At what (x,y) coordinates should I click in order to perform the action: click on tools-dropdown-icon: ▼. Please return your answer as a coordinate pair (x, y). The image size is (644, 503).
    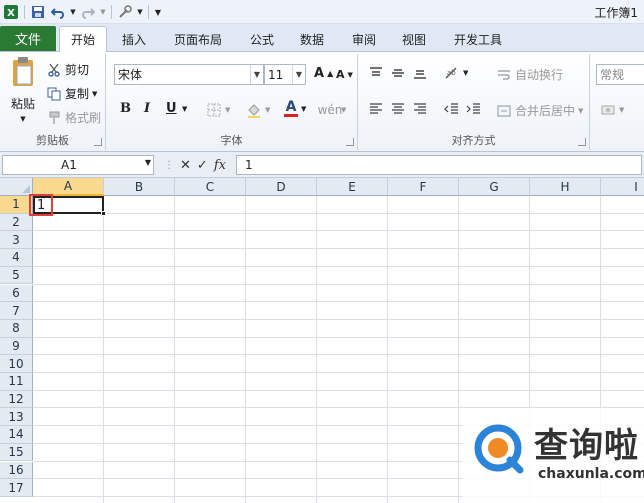
    Looking at the image, I should click on (140, 12).